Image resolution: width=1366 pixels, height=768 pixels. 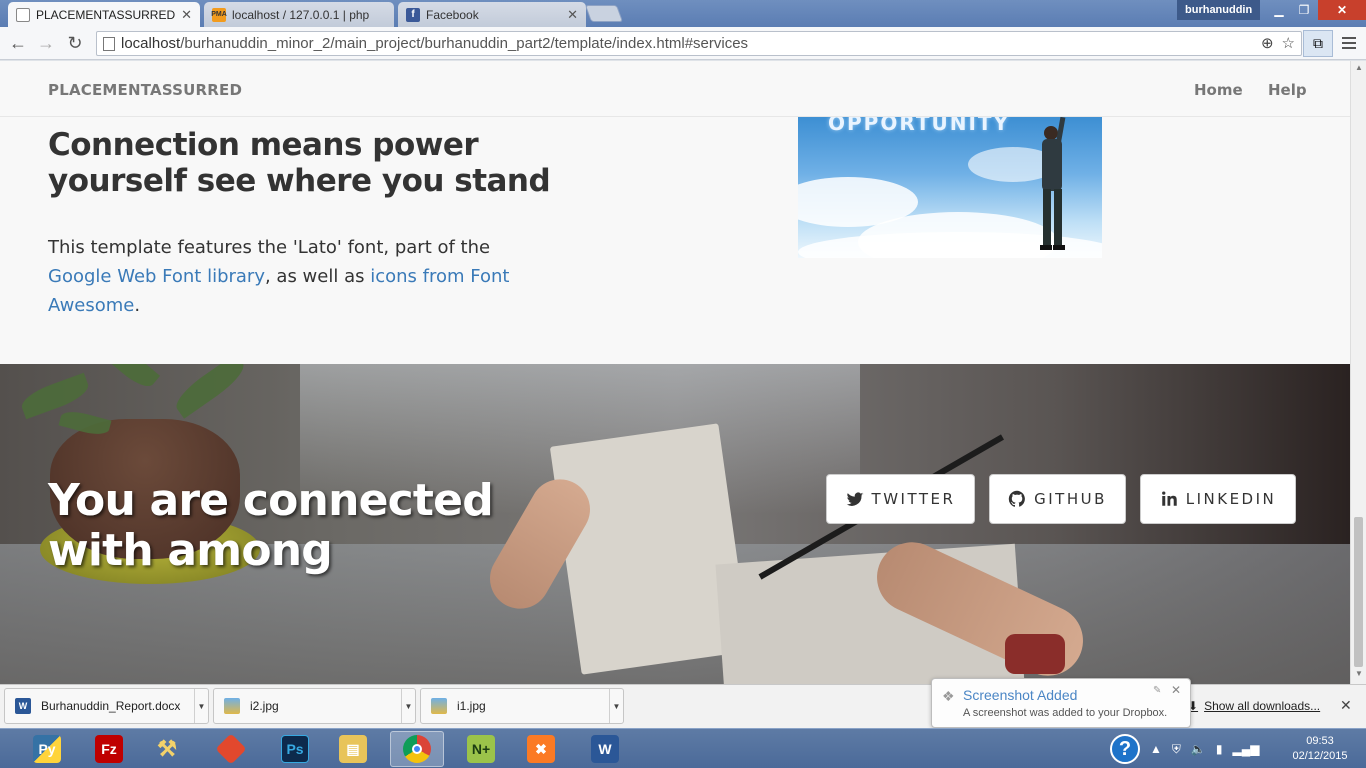 What do you see at coordinates (1358, 592) in the screenshot?
I see `scrollbar-thumb` at bounding box center [1358, 592].